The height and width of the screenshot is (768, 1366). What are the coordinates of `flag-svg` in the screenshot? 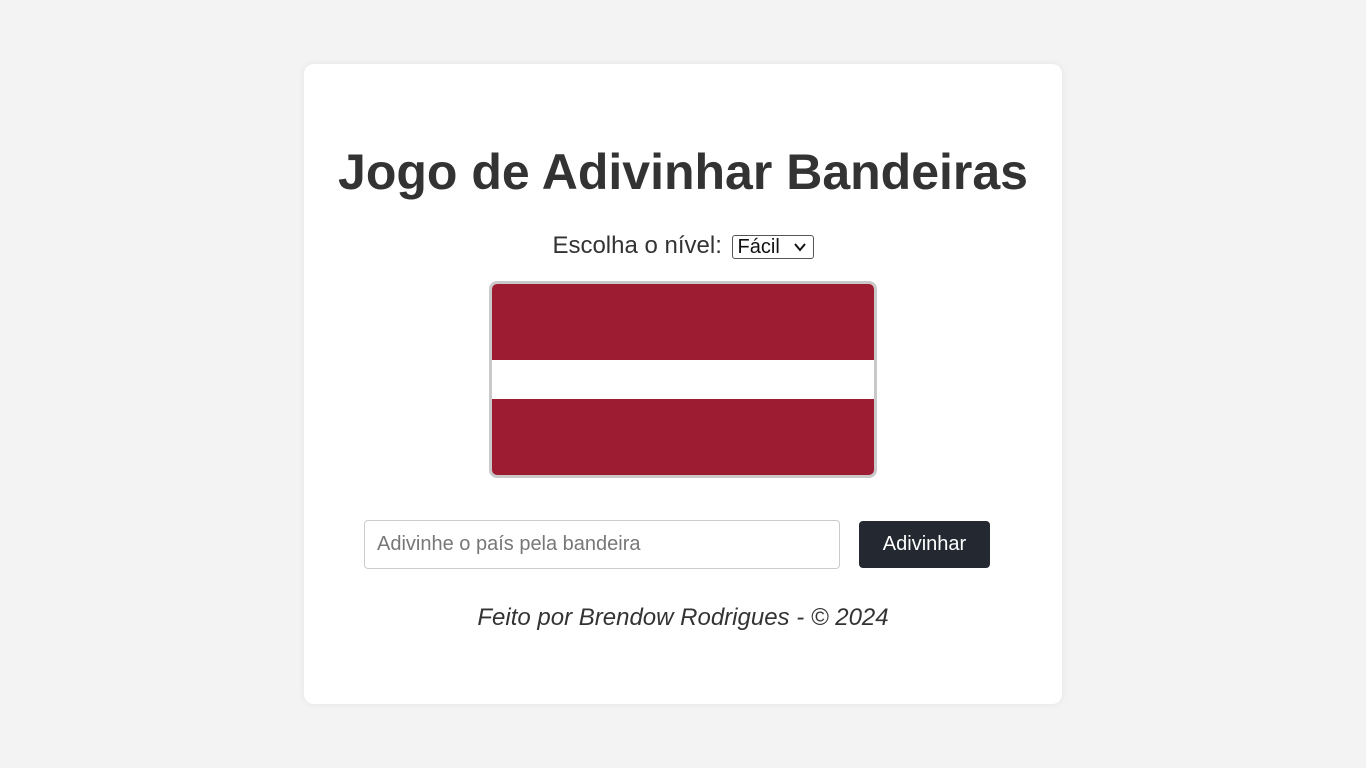 It's located at (683, 379).